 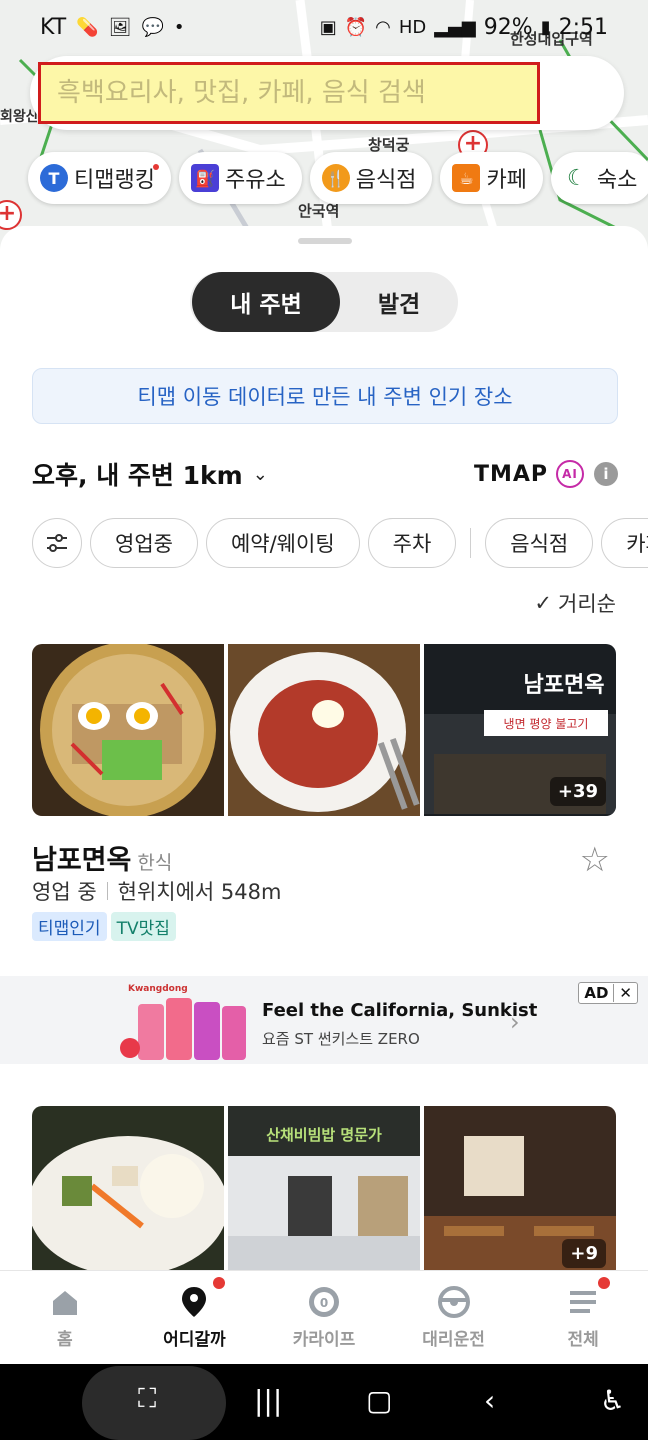 What do you see at coordinates (454, 1302) in the screenshot?
I see `steering-wheel-icon` at bounding box center [454, 1302].